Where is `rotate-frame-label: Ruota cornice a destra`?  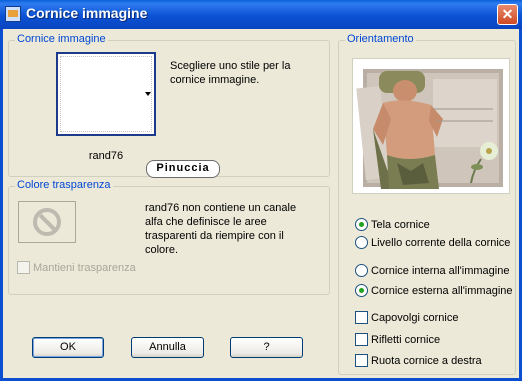 rotate-frame-label: Ruota cornice a destra is located at coordinates (426, 361).